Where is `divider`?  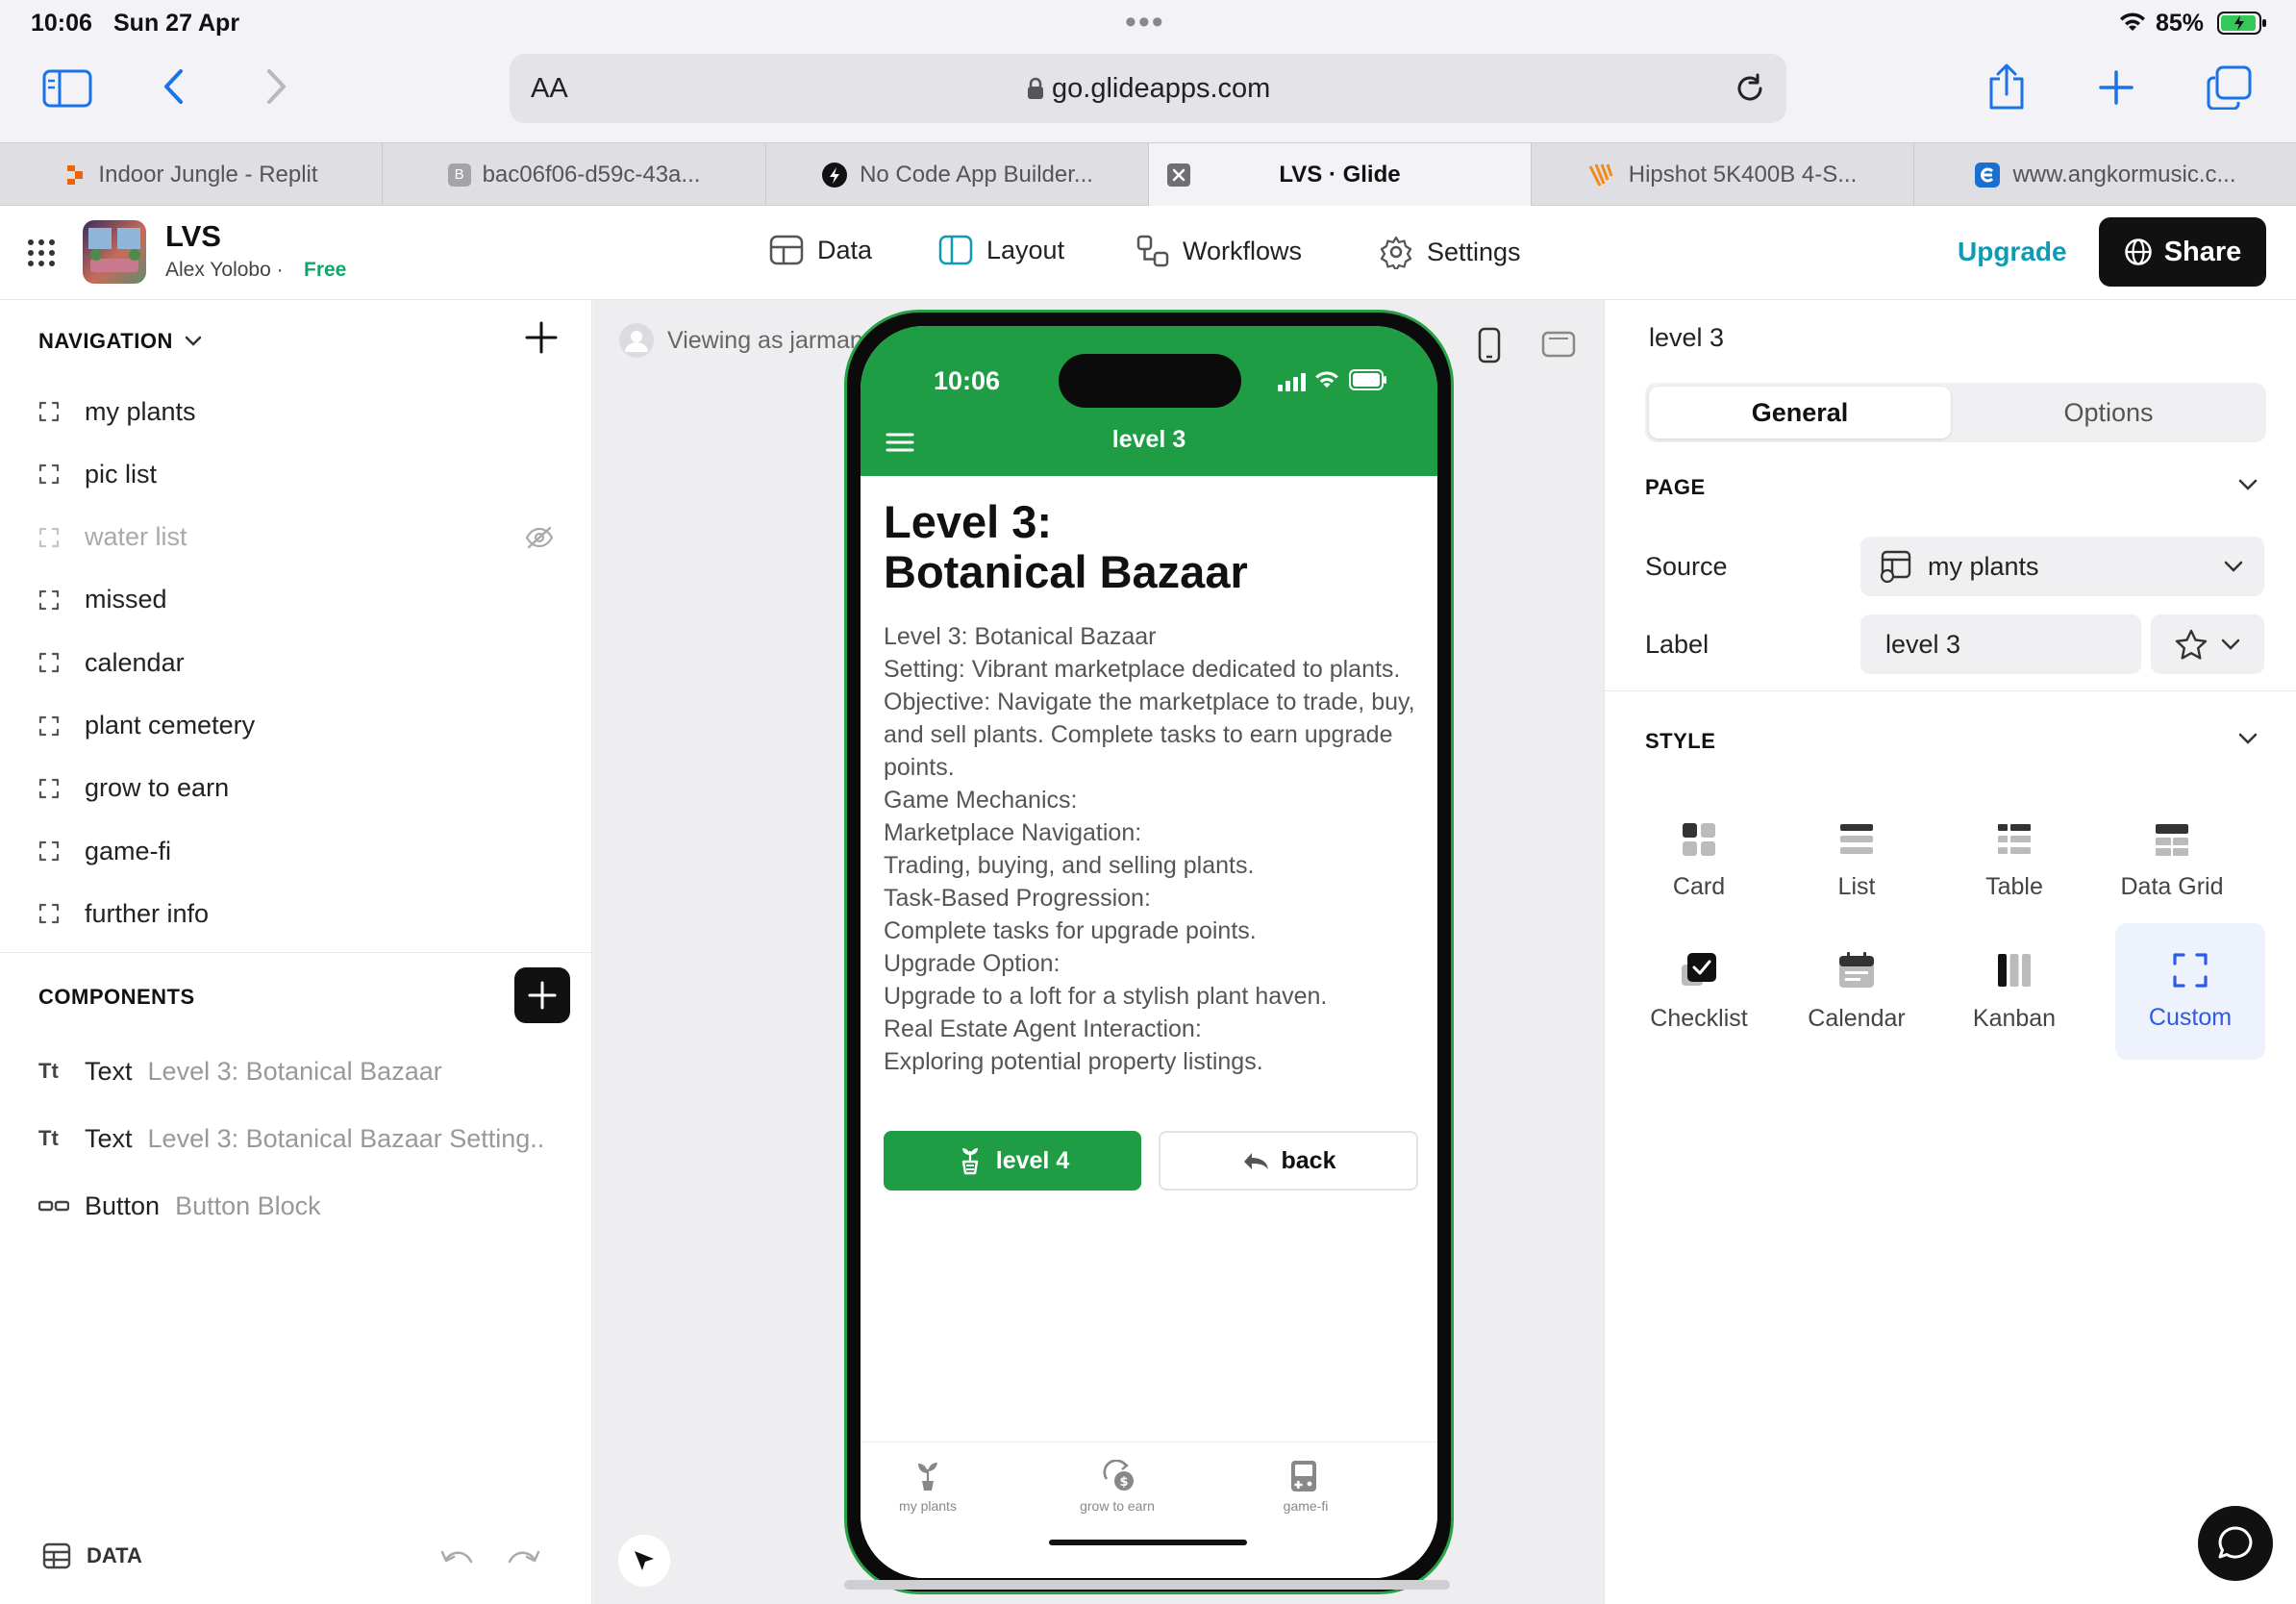
divider is located at coordinates (1950, 690).